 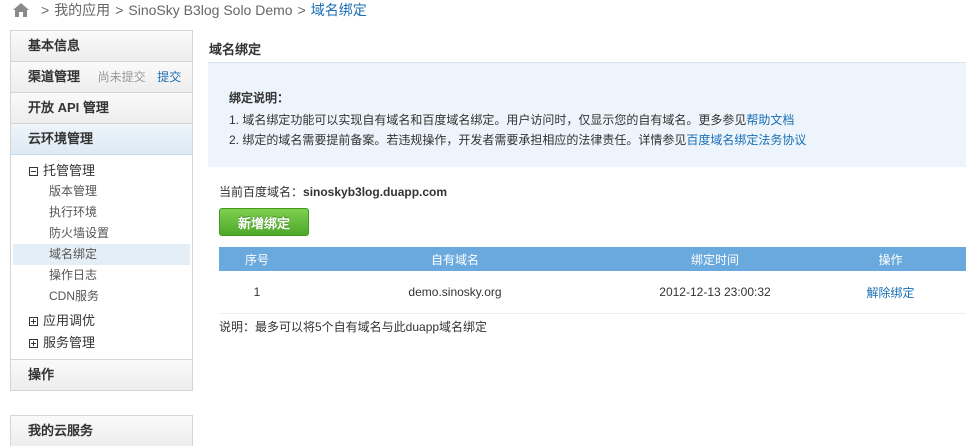 I want to click on legal-agreement-link: 百度域名绑定法务协议, so click(x=746, y=140).